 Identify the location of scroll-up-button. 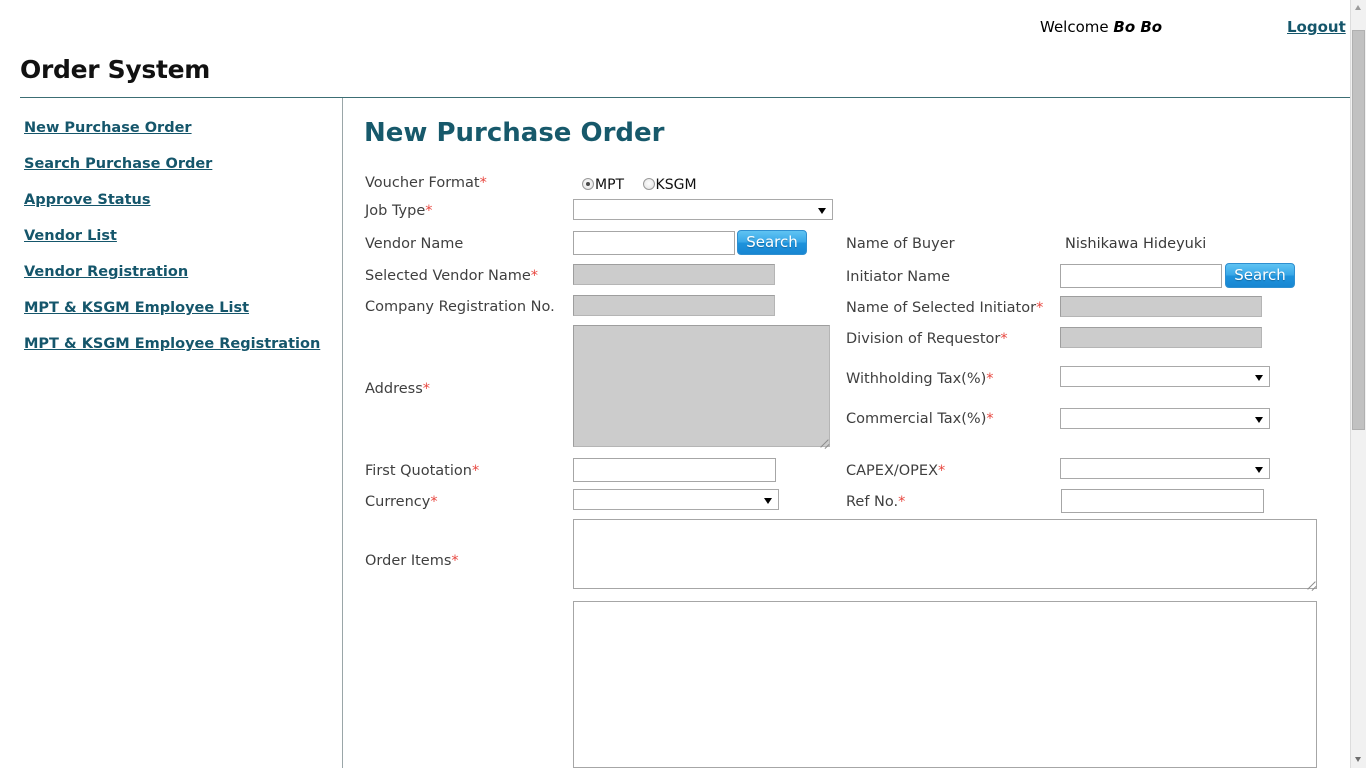
(1358, 8).